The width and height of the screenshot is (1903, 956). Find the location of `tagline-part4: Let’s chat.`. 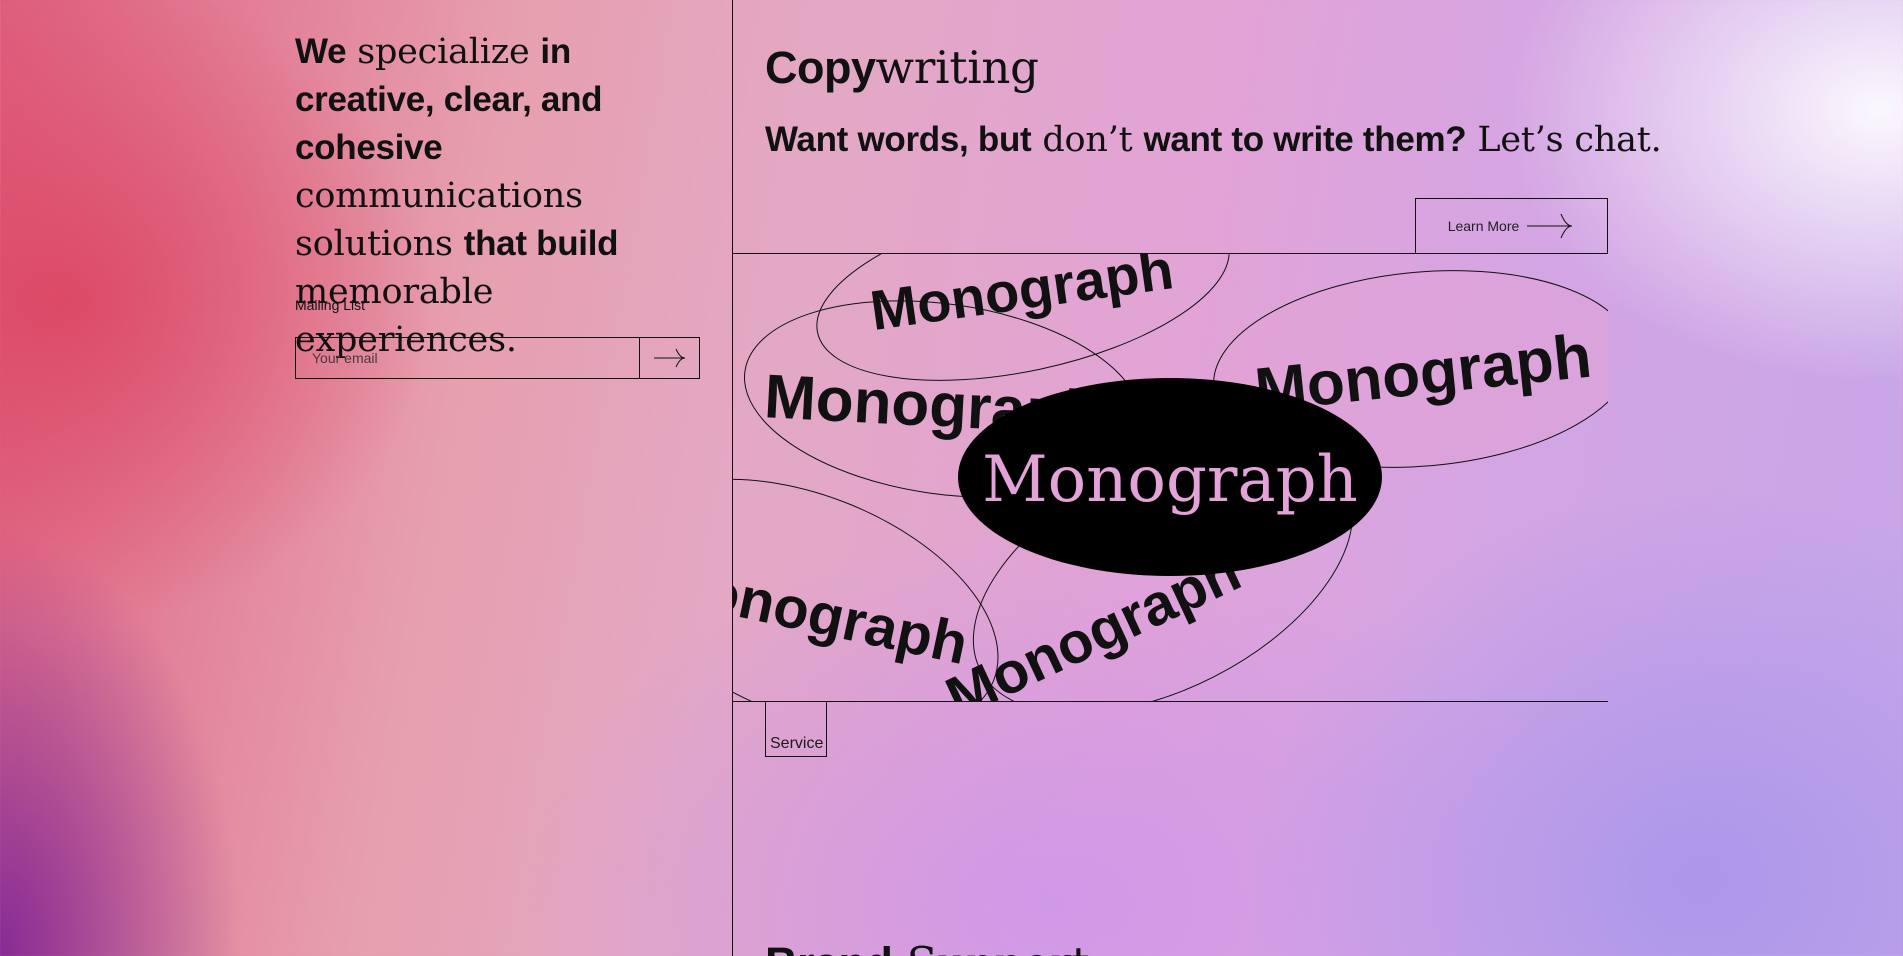

tagline-part4: Let’s chat. is located at coordinates (1564, 140).